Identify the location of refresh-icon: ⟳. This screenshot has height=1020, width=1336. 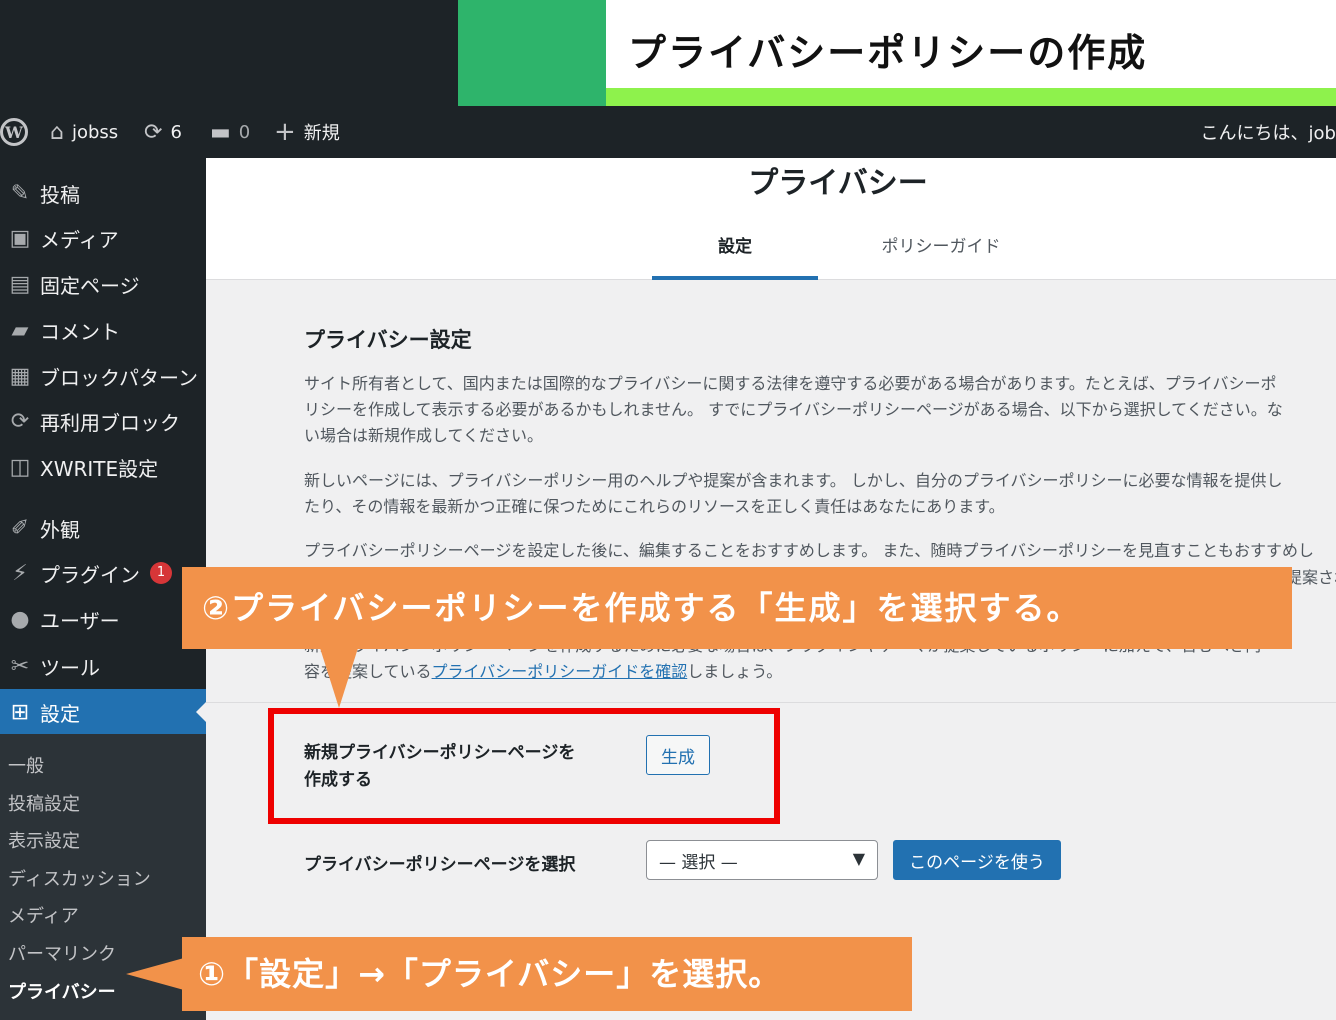
(153, 132).